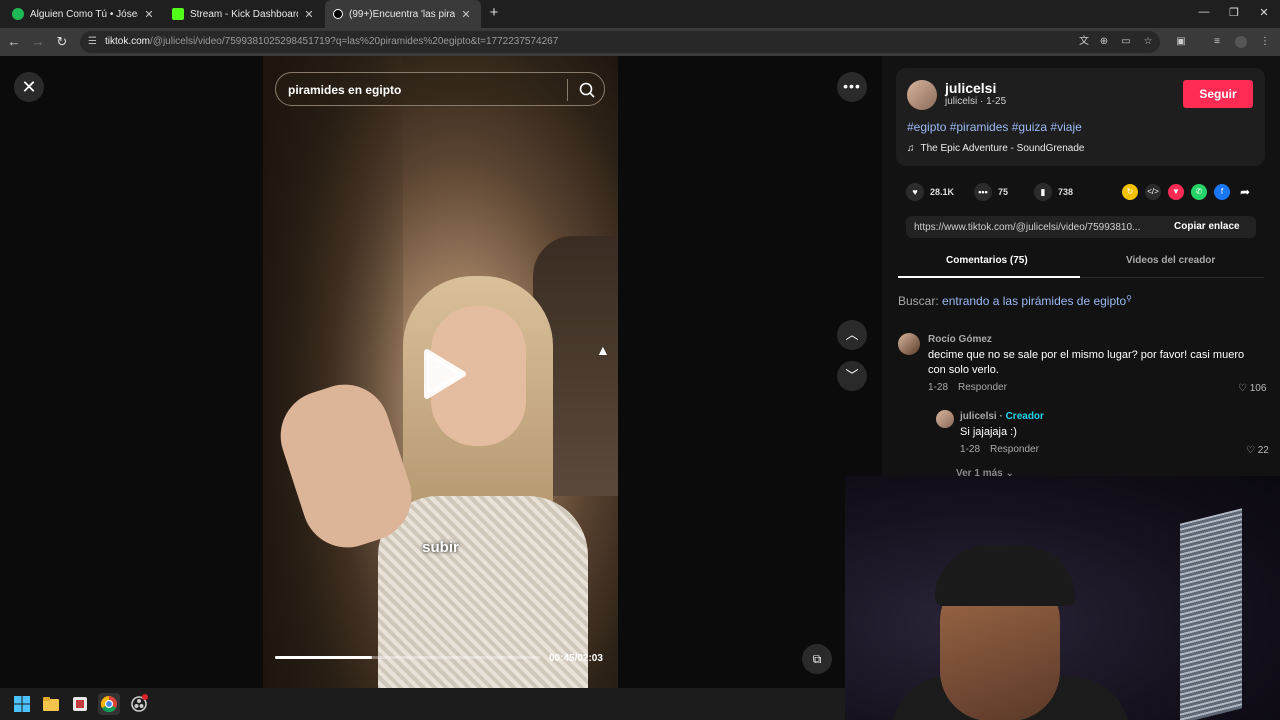  Describe the element at coordinates (852, 376) in the screenshot. I see `next-video-button: ﹀` at that location.